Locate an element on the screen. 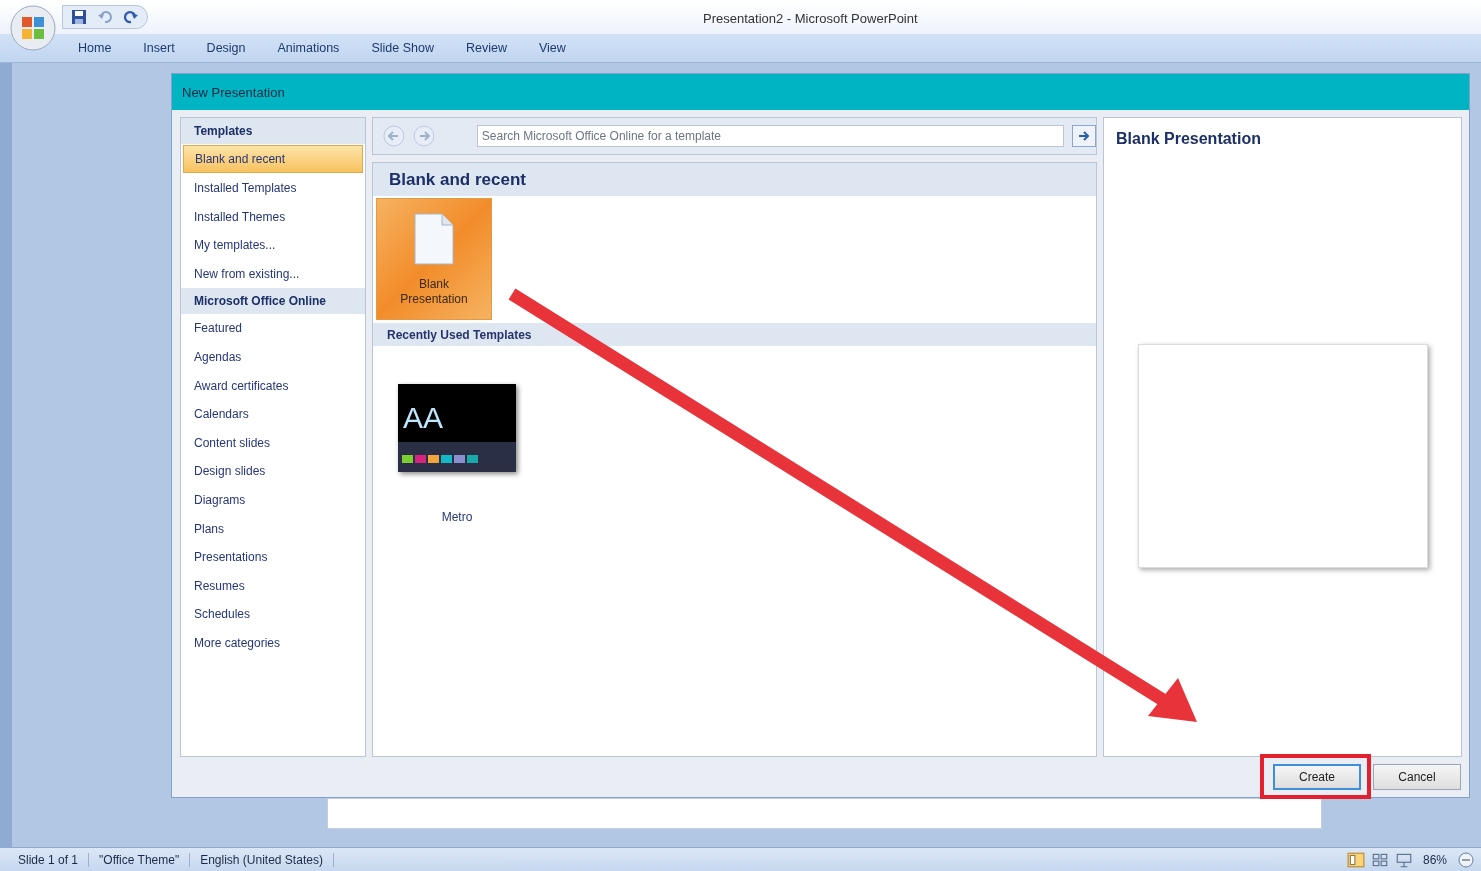 The height and width of the screenshot is (871, 1481). forward-icon is located at coordinates (423, 136).